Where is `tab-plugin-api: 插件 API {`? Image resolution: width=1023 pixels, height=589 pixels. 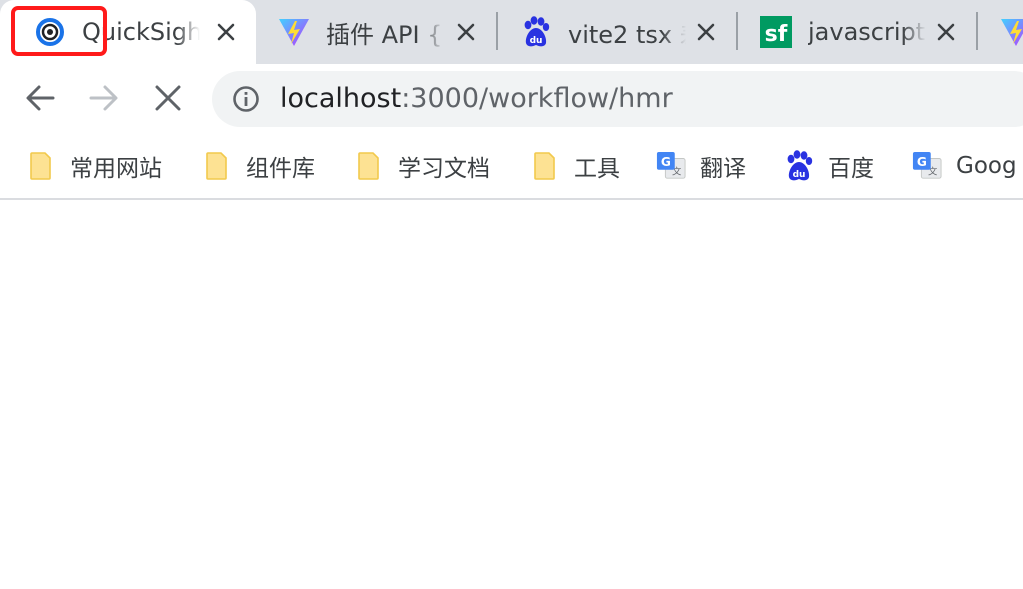 tab-plugin-api: 插件 API { is located at coordinates (376, 32).